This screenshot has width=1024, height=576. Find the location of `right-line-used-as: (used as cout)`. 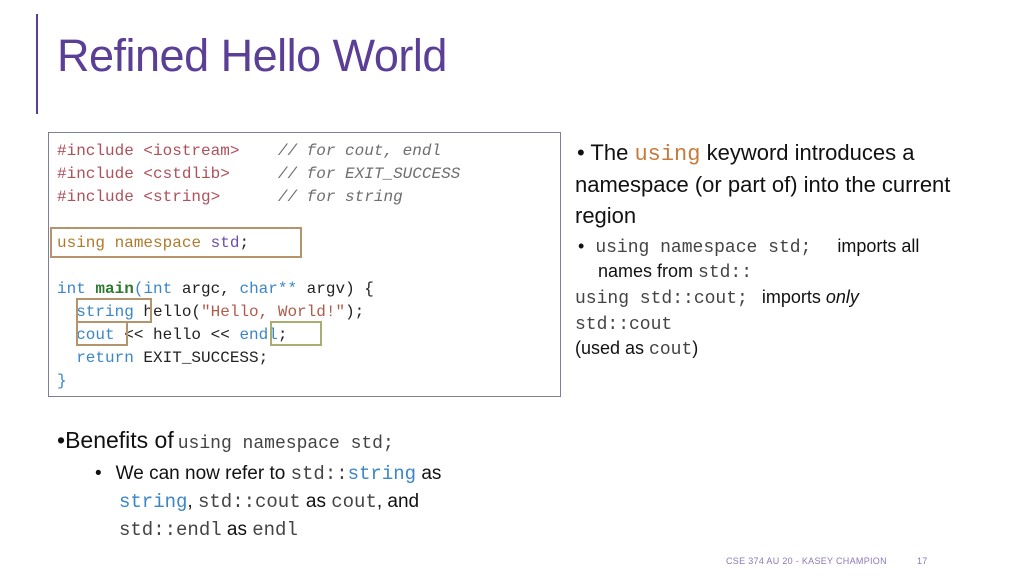

right-line-used-as: (used as cout) is located at coordinates (637, 349).